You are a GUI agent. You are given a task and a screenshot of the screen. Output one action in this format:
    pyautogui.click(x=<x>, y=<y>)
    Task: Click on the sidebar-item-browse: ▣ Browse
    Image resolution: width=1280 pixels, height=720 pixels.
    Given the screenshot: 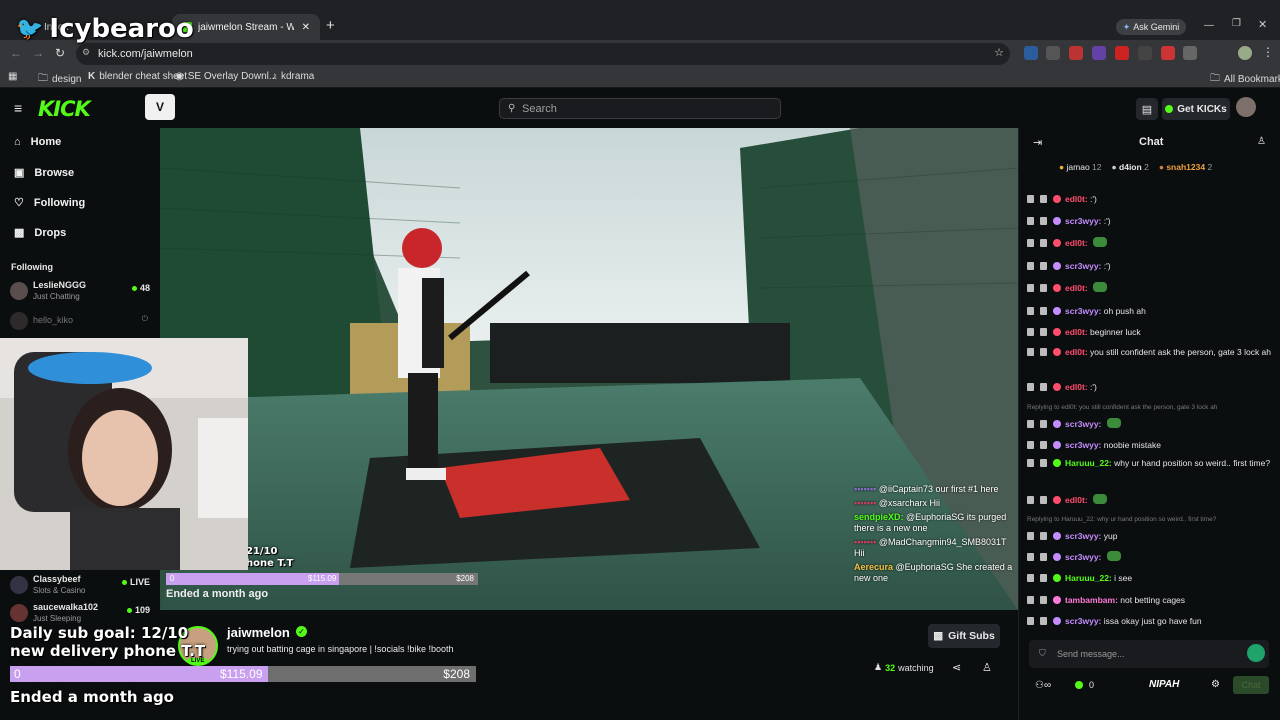 What is the action you would take?
    pyautogui.click(x=44, y=173)
    